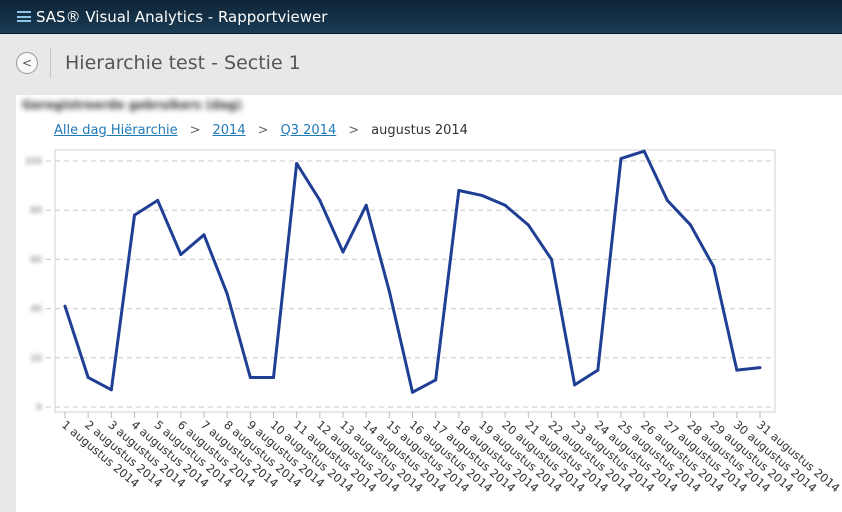  I want to click on divider, so click(50, 63).